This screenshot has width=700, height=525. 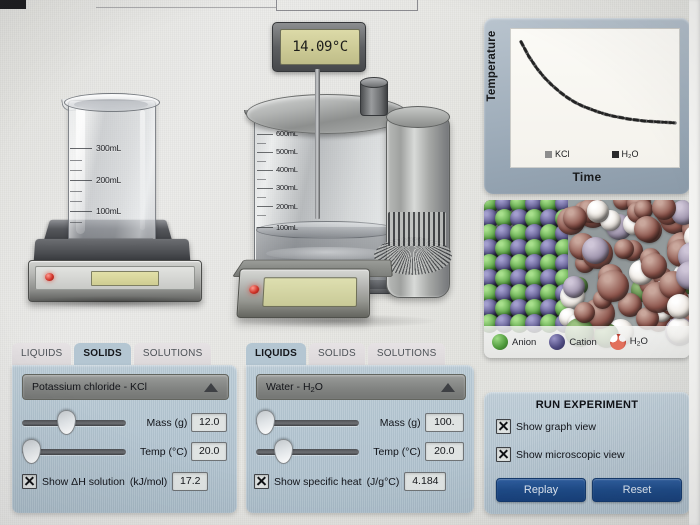 What do you see at coordinates (111, 104) in the screenshot?
I see `beaker-inner-ellipse` at bounding box center [111, 104].